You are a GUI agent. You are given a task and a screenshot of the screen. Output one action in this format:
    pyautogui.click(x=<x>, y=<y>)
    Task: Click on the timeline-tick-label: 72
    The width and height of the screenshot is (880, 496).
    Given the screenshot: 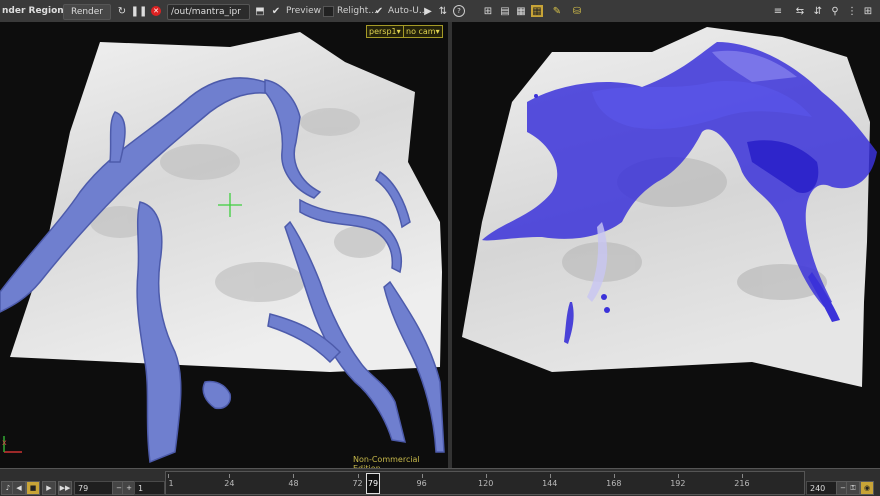 What is the action you would take?
    pyautogui.click(x=357, y=483)
    